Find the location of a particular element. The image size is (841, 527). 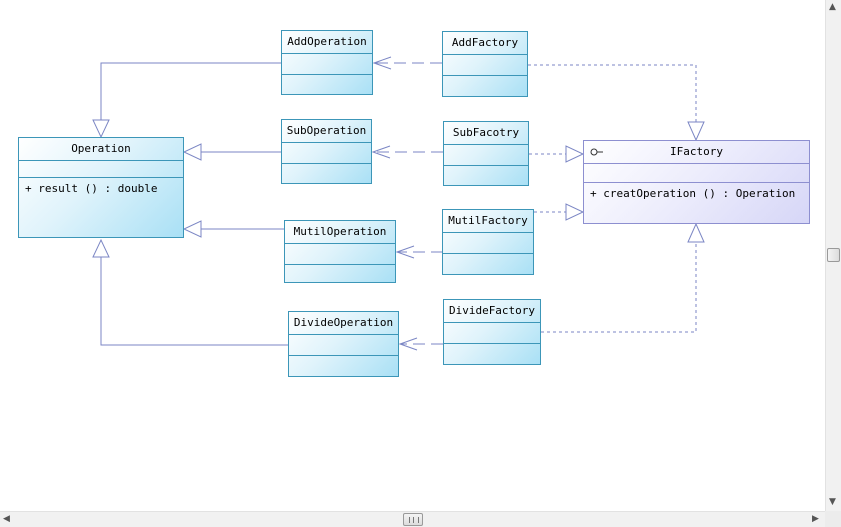

operation-creat-operation: + creatOperation () : Operation is located at coordinates (693, 193).